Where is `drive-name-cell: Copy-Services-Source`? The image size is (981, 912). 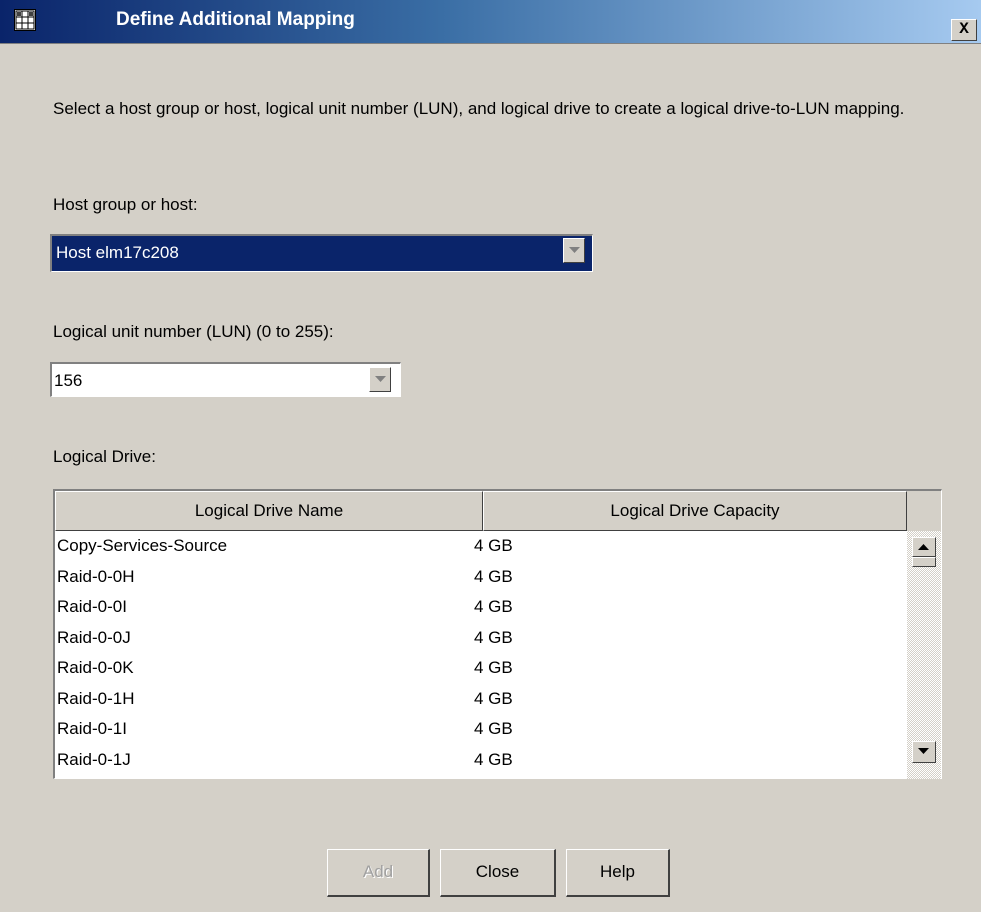 drive-name-cell: Copy-Services-Source is located at coordinates (142, 545).